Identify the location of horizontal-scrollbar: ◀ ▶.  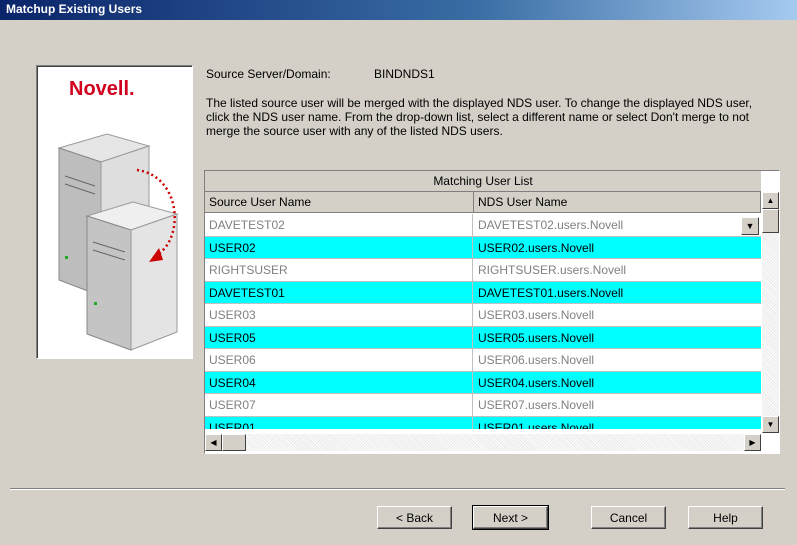
(483, 442).